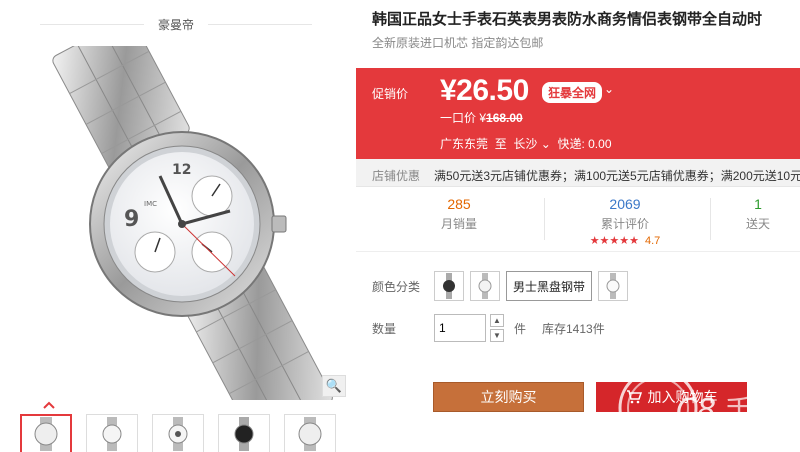 This screenshot has height=452, width=800. I want to click on thumbnail-strip, so click(178, 433).